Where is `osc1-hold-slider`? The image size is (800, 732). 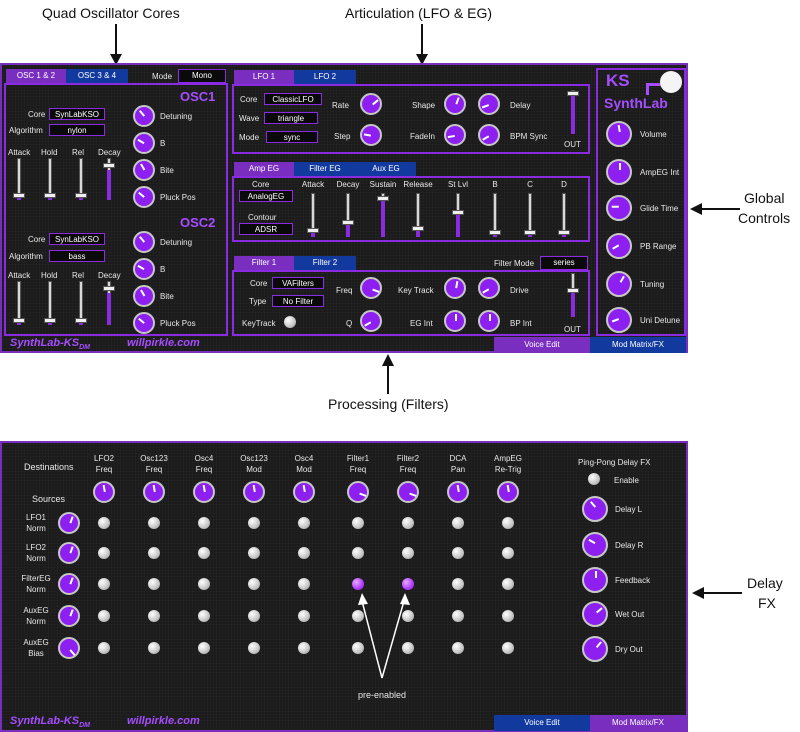 osc1-hold-slider is located at coordinates (50, 179).